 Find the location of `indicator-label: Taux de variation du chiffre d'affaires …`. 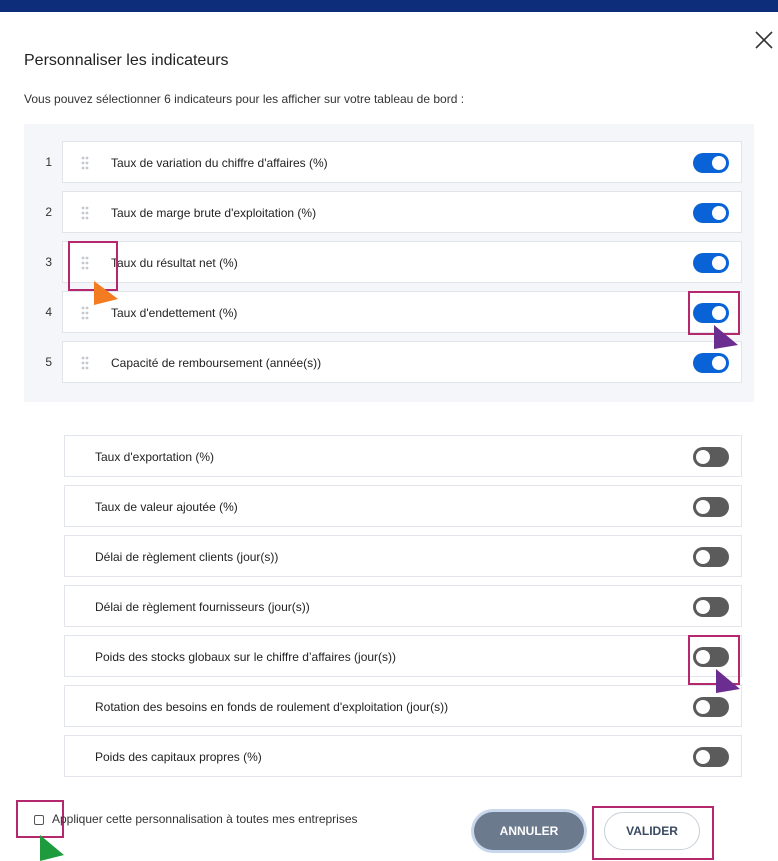

indicator-label: Taux de variation du chiffre d'affaires … is located at coordinates (219, 163).